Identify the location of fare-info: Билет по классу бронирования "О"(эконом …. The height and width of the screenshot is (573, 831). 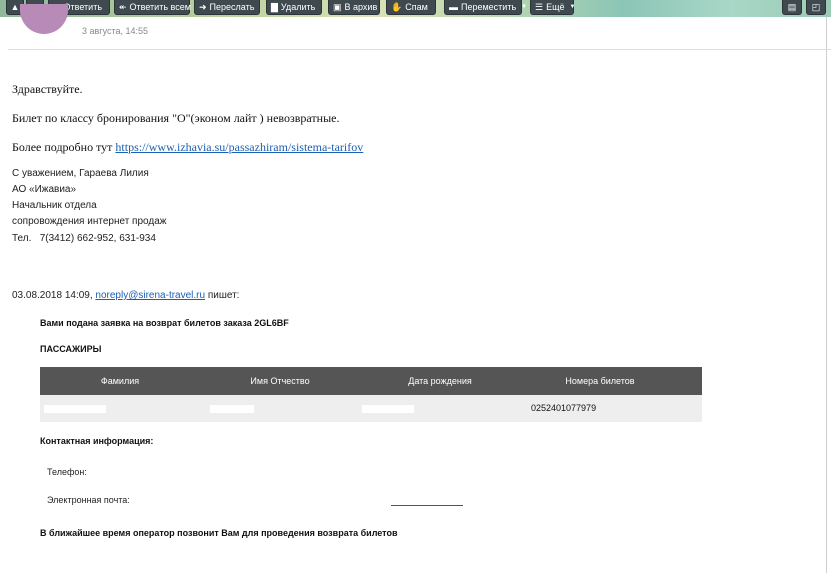
(176, 118).